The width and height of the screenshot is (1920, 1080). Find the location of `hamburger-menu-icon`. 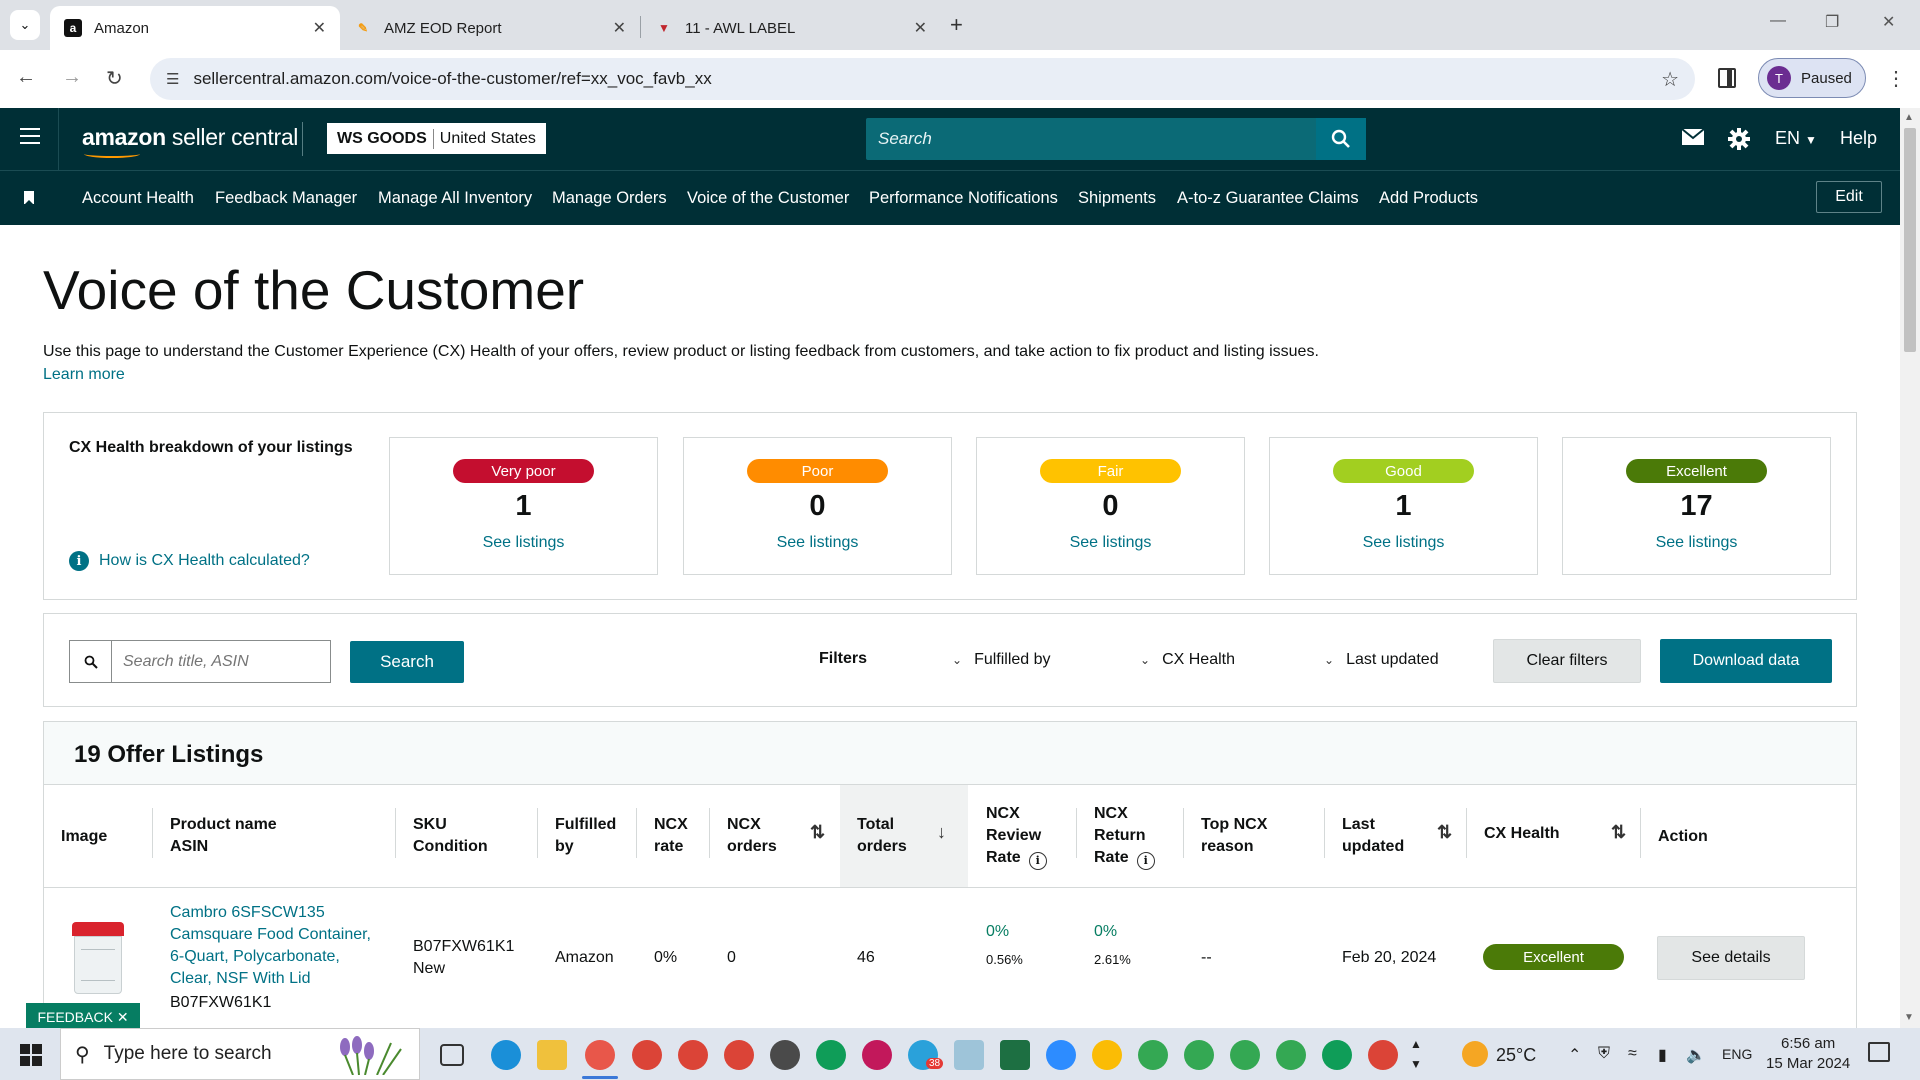

hamburger-menu-icon is located at coordinates (30, 136).